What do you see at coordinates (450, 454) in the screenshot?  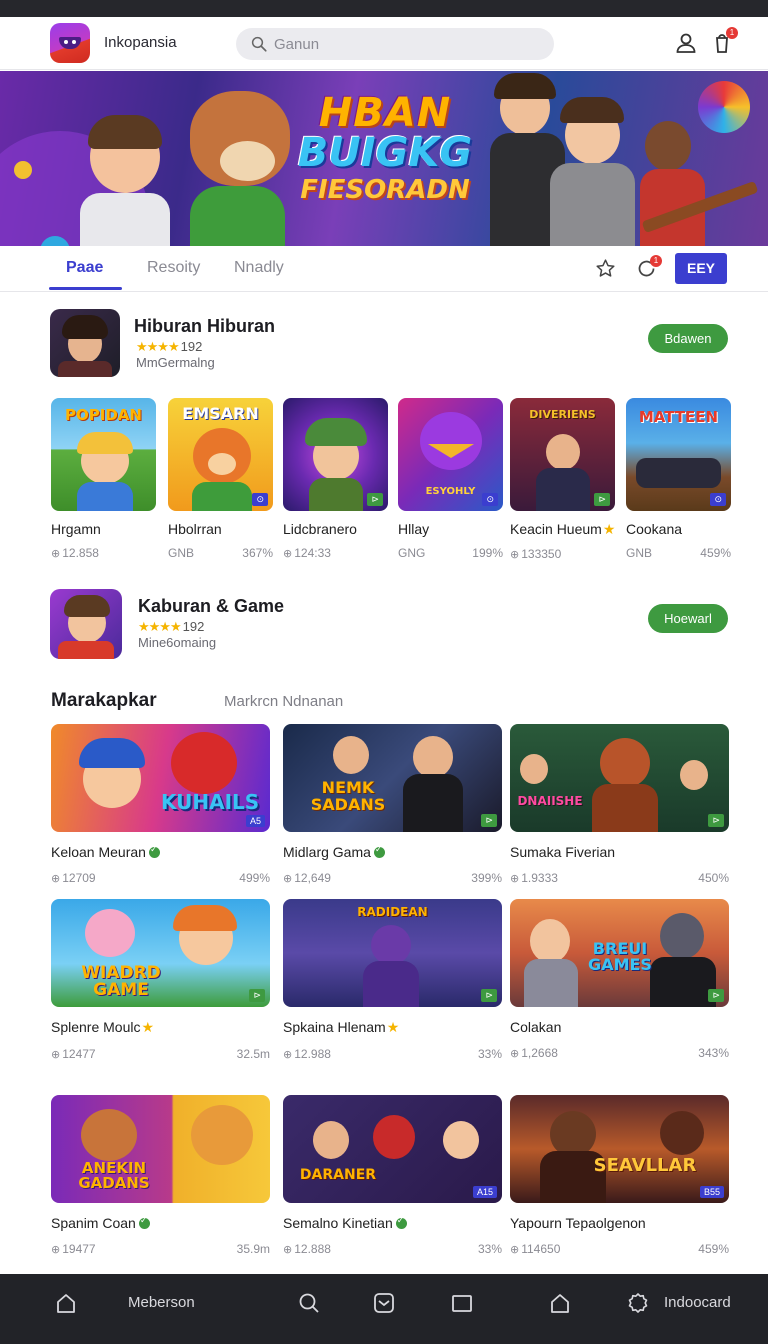 I see `game-thumbnail: ESYOHLY ⊙` at bounding box center [450, 454].